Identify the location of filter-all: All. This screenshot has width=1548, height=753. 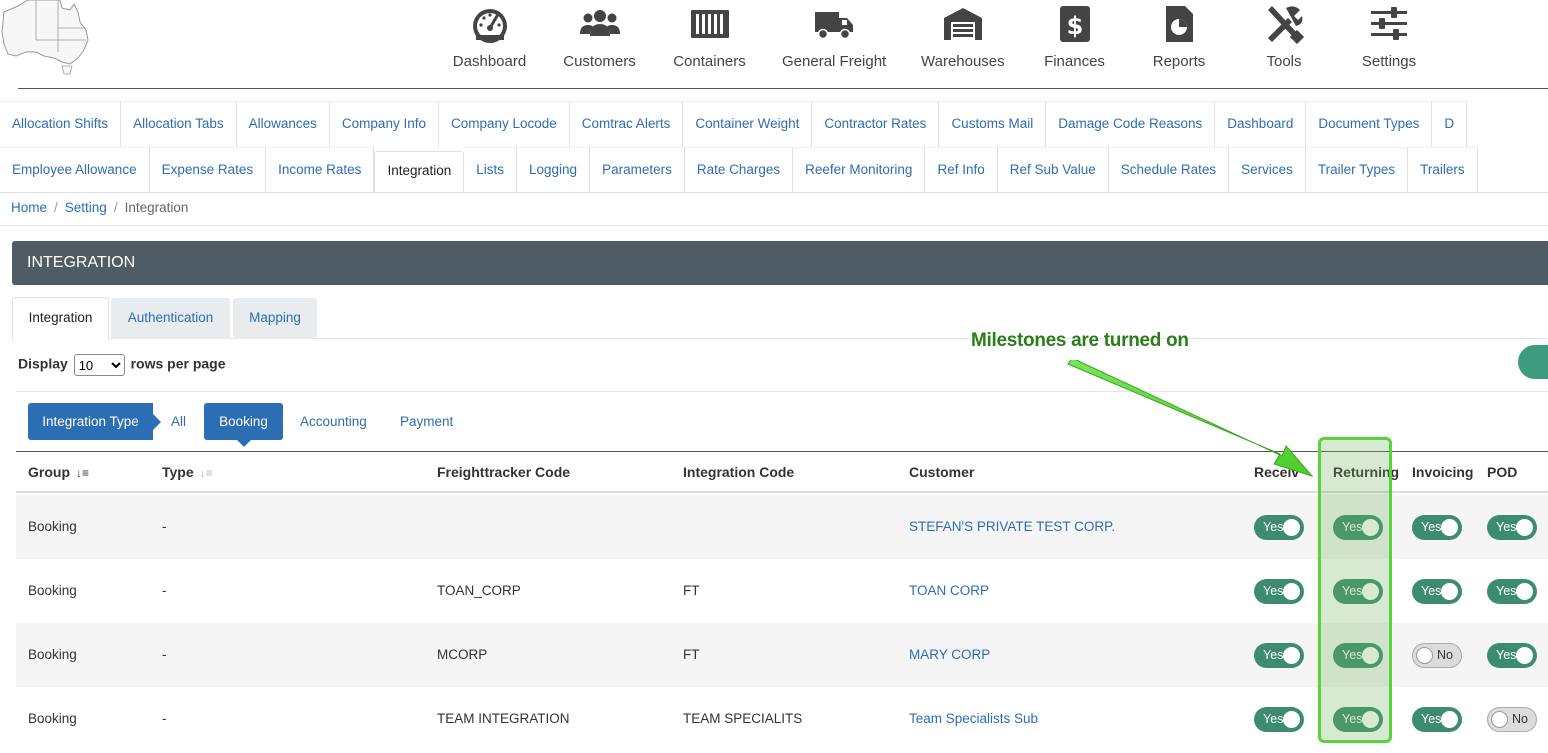
(178, 421).